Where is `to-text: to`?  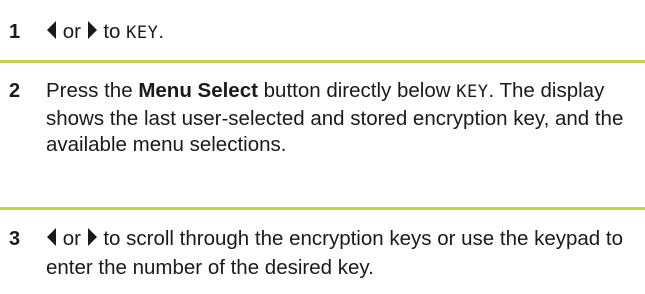
to-text: to is located at coordinates (112, 31).